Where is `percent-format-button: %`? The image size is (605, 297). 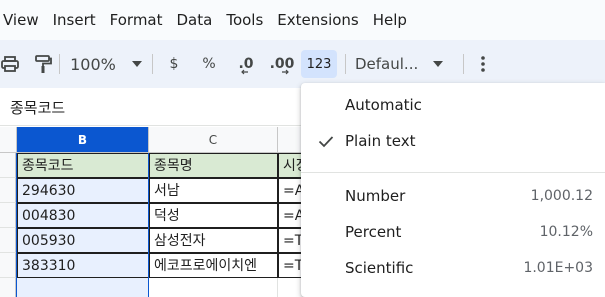
percent-format-button: % is located at coordinates (209, 64).